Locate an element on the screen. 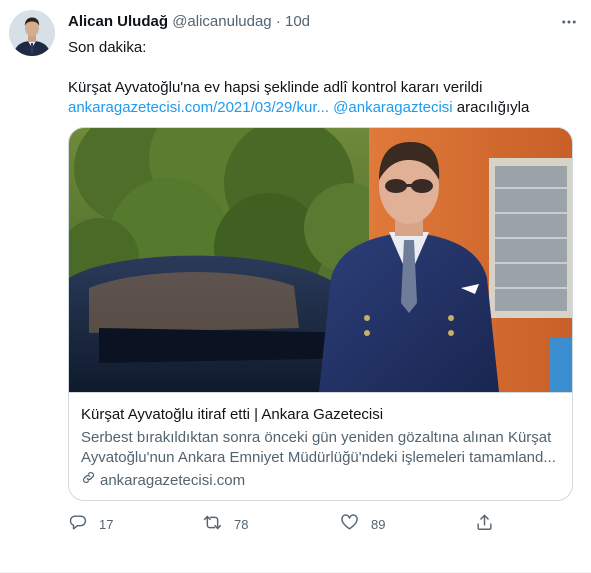 Image resolution: width=591 pixels, height=573 pixels. timestamp: 10d is located at coordinates (297, 21).